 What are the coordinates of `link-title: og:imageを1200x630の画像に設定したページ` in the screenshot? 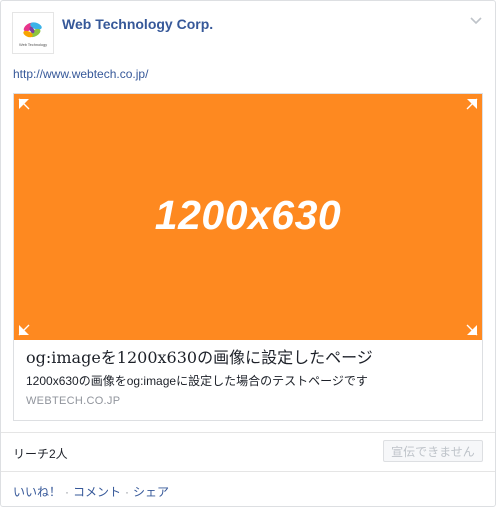 It's located at (249, 358).